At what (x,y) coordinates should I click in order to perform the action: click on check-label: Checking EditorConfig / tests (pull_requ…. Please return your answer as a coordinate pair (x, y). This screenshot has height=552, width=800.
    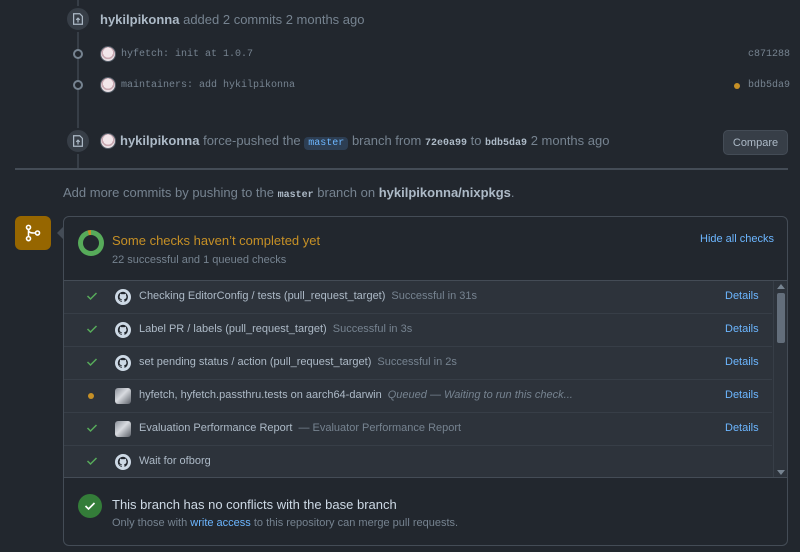
    Looking at the image, I should click on (308, 296).